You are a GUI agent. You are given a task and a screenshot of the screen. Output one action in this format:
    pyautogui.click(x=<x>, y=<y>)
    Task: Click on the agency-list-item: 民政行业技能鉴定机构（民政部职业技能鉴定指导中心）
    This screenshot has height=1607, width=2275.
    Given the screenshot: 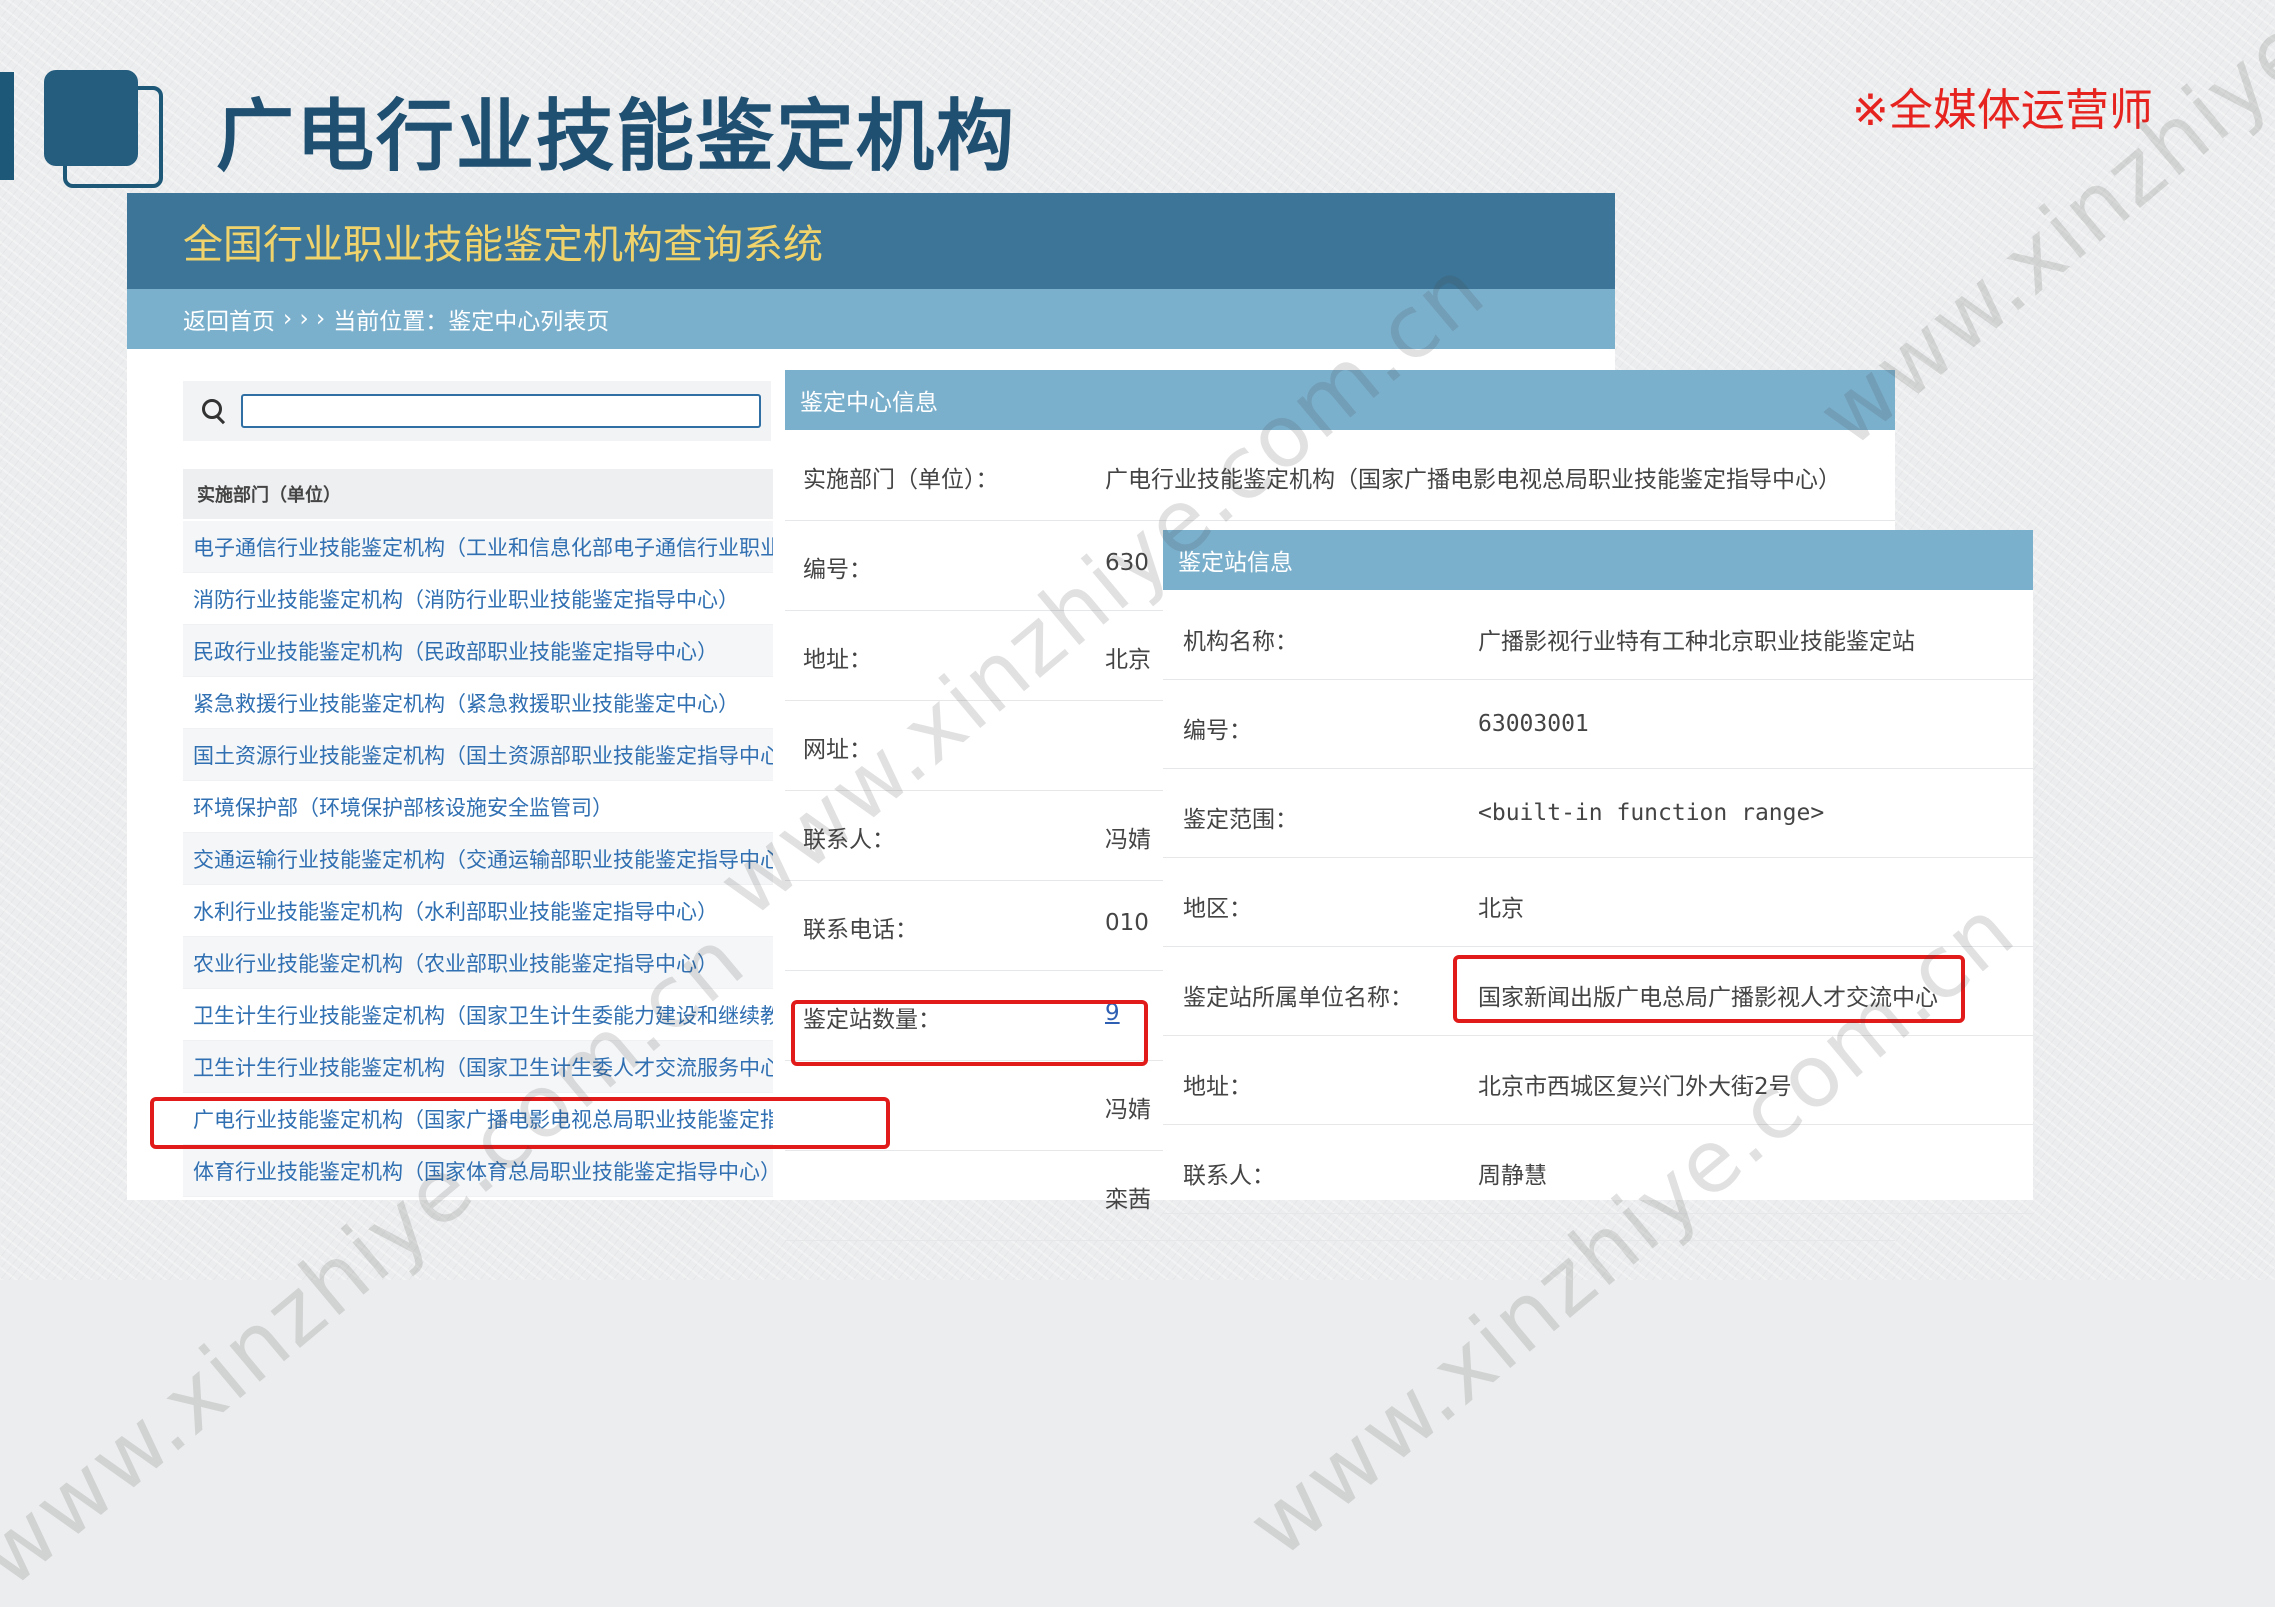 What is the action you would take?
    pyautogui.click(x=478, y=651)
    